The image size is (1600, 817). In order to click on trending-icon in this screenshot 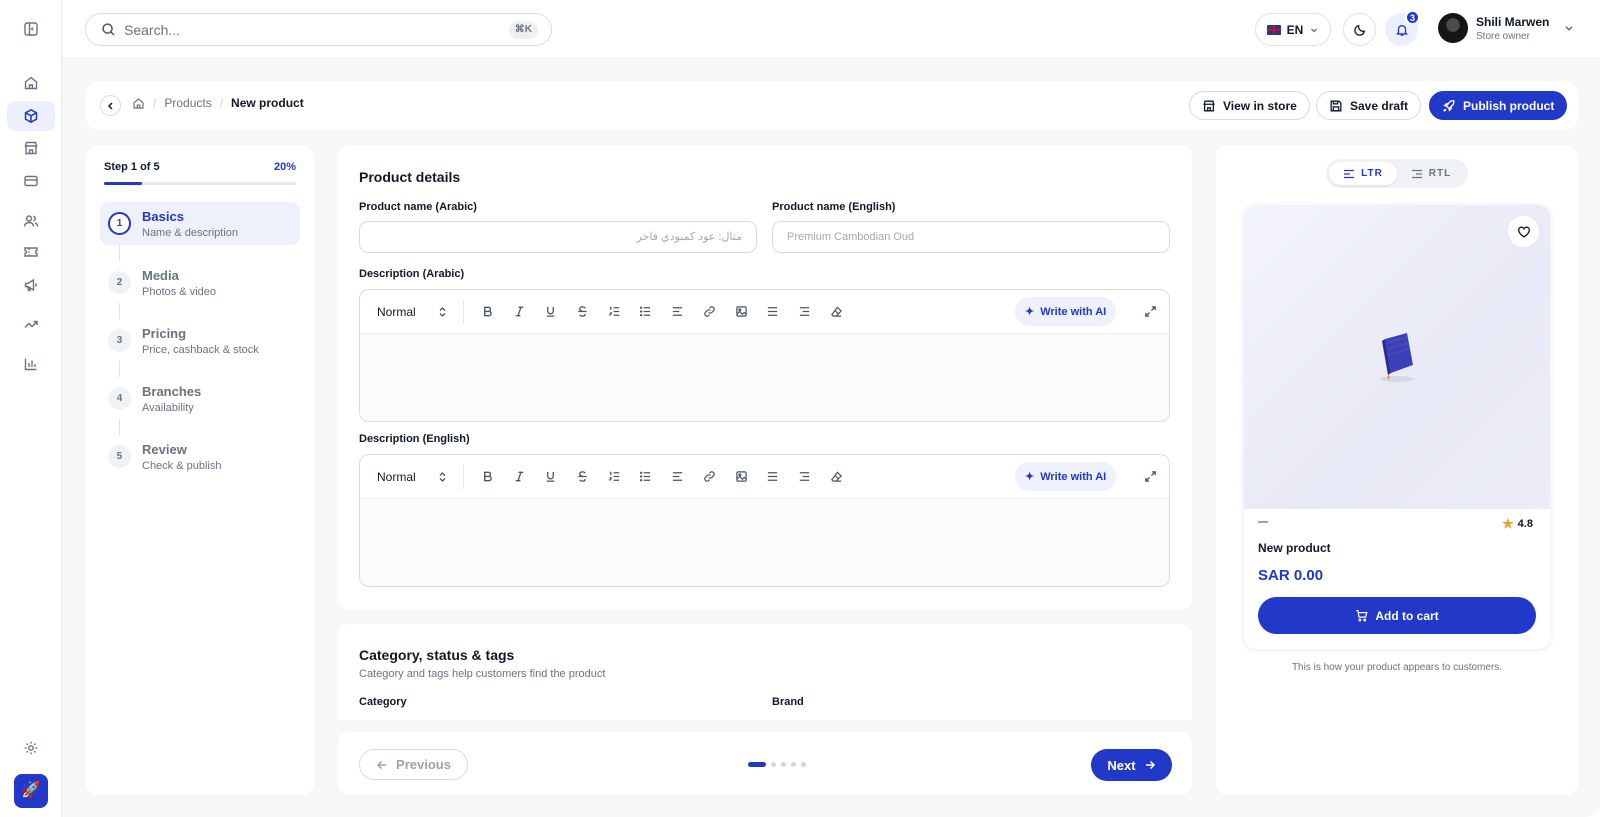, I will do `click(31, 324)`.